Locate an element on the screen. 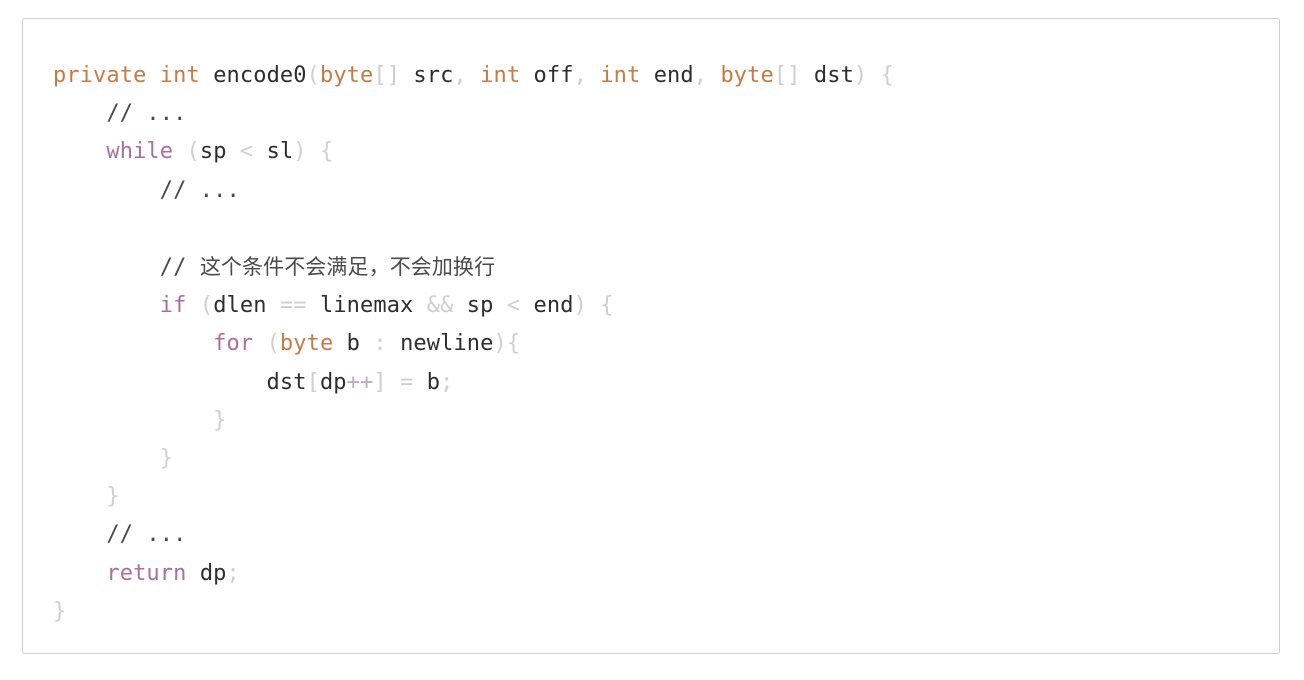  code-token-id: newline is located at coordinates (447, 344).